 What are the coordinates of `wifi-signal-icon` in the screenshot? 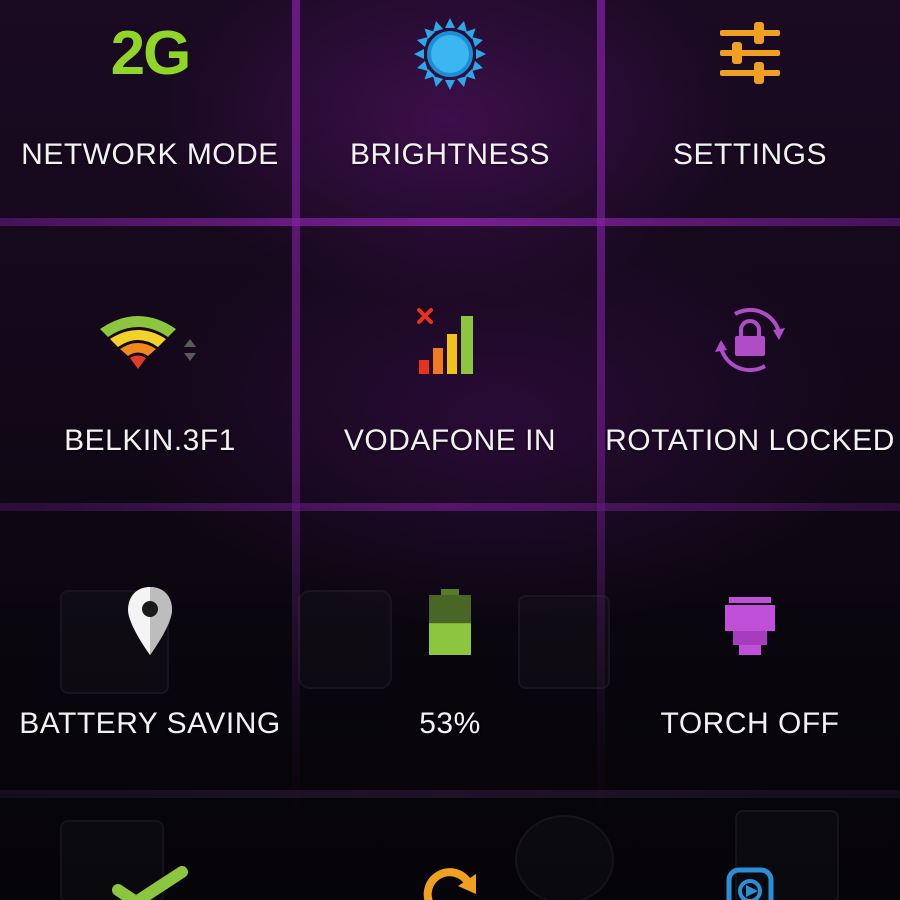 It's located at (150, 341).